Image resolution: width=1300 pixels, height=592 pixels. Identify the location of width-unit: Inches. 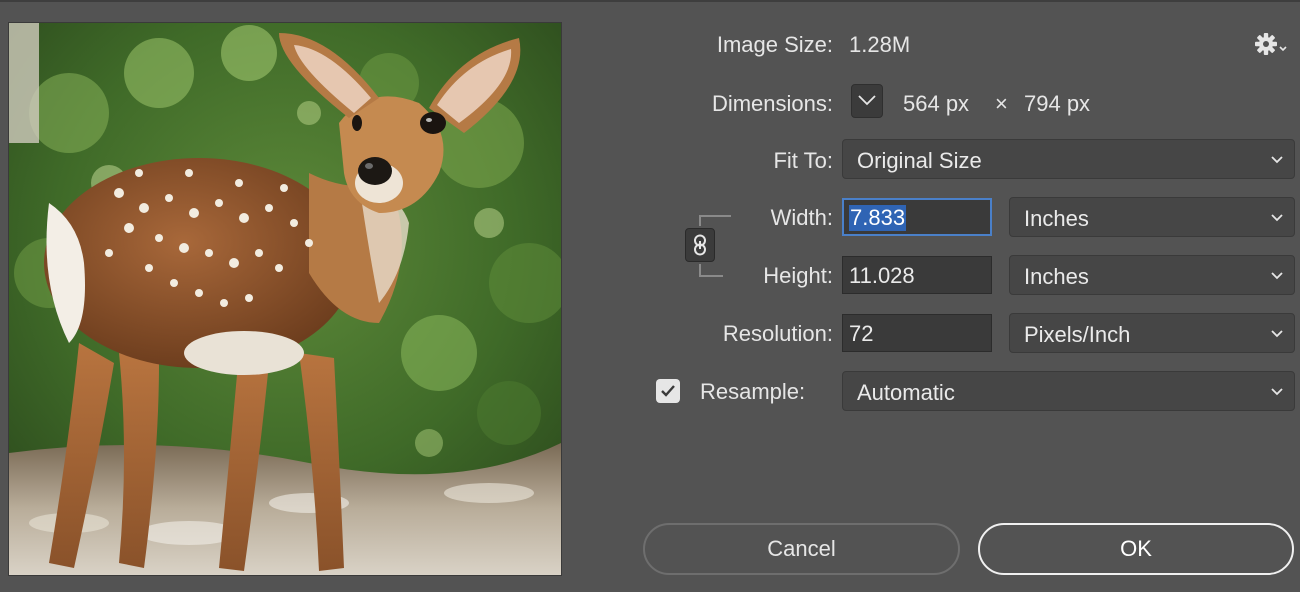
(1056, 218).